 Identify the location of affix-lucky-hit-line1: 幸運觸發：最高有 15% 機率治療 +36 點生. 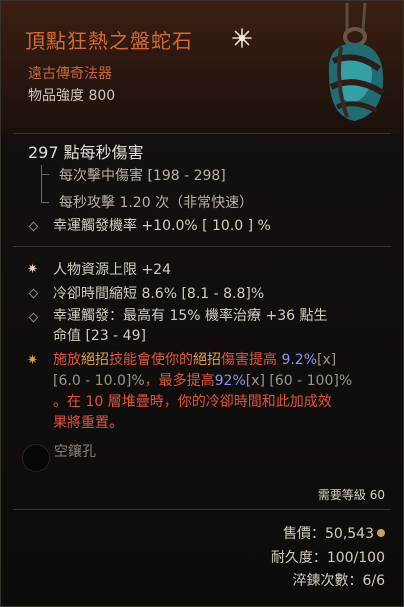
(190, 316).